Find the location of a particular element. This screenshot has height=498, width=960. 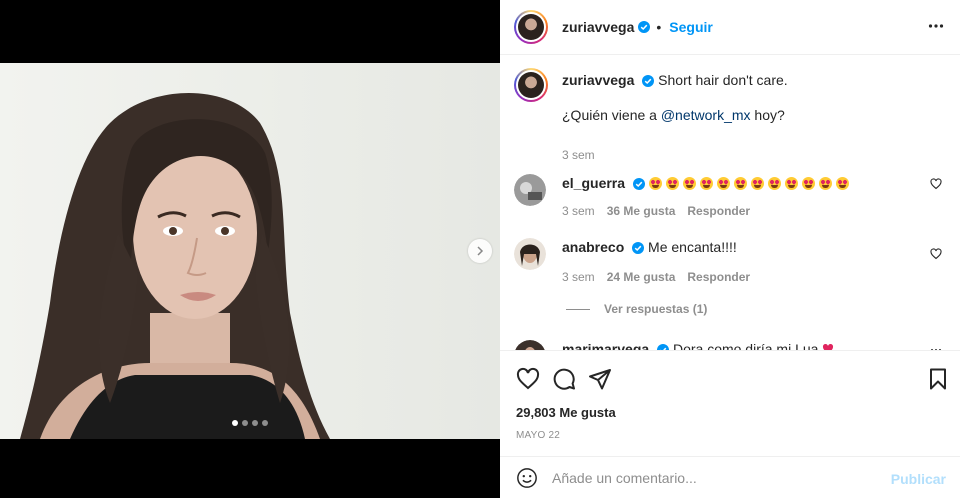

comment-meta: 3 sem 36 Me gusta Responder is located at coordinates (656, 211).